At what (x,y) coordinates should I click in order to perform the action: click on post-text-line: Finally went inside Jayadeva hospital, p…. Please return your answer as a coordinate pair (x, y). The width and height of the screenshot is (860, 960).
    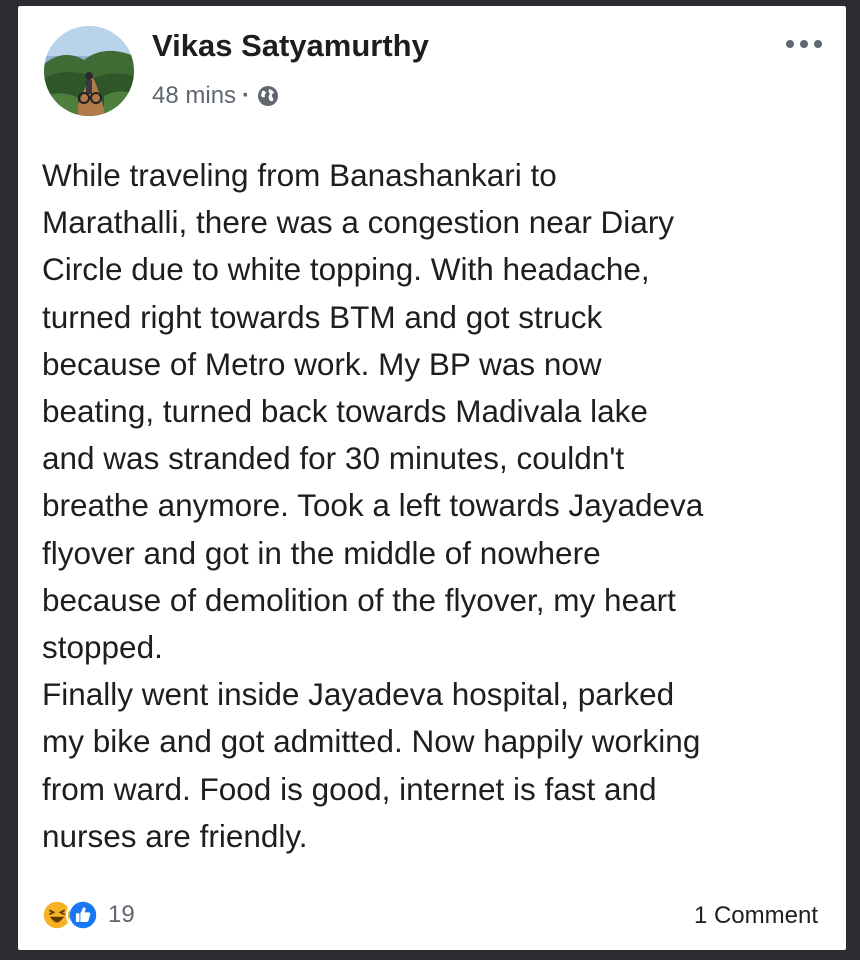
    Looking at the image, I should click on (358, 694).